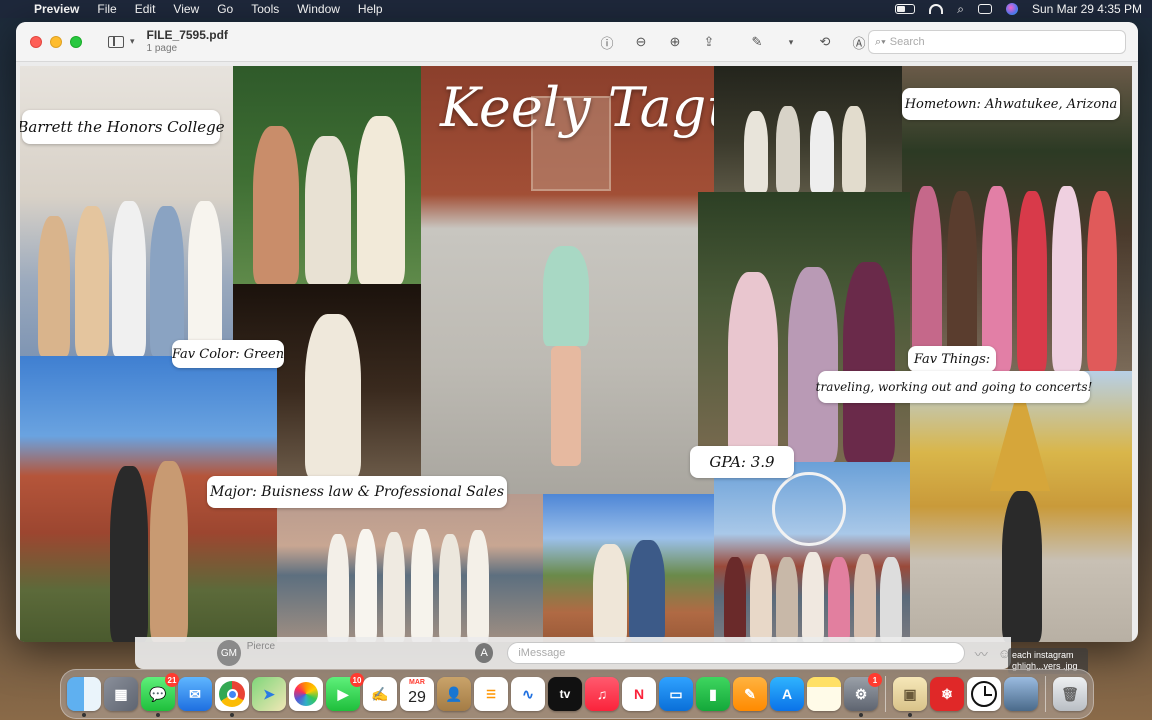  What do you see at coordinates (910, 697) in the screenshot?
I see `preview-app-icon: ▣` at bounding box center [910, 697].